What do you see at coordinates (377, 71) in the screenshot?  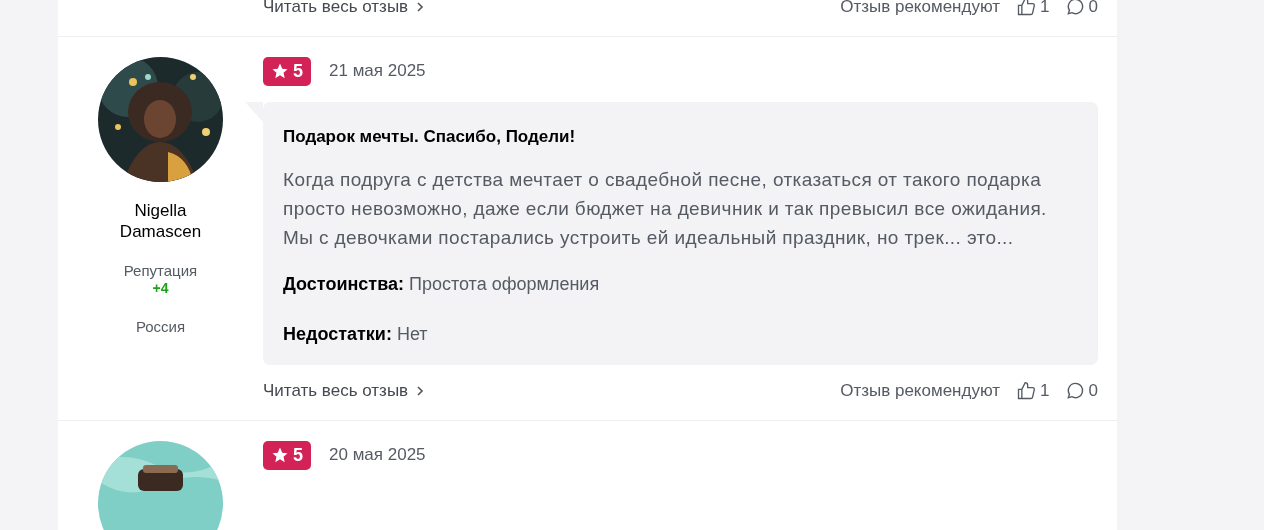 I see `review-date: 21 мая 2025` at bounding box center [377, 71].